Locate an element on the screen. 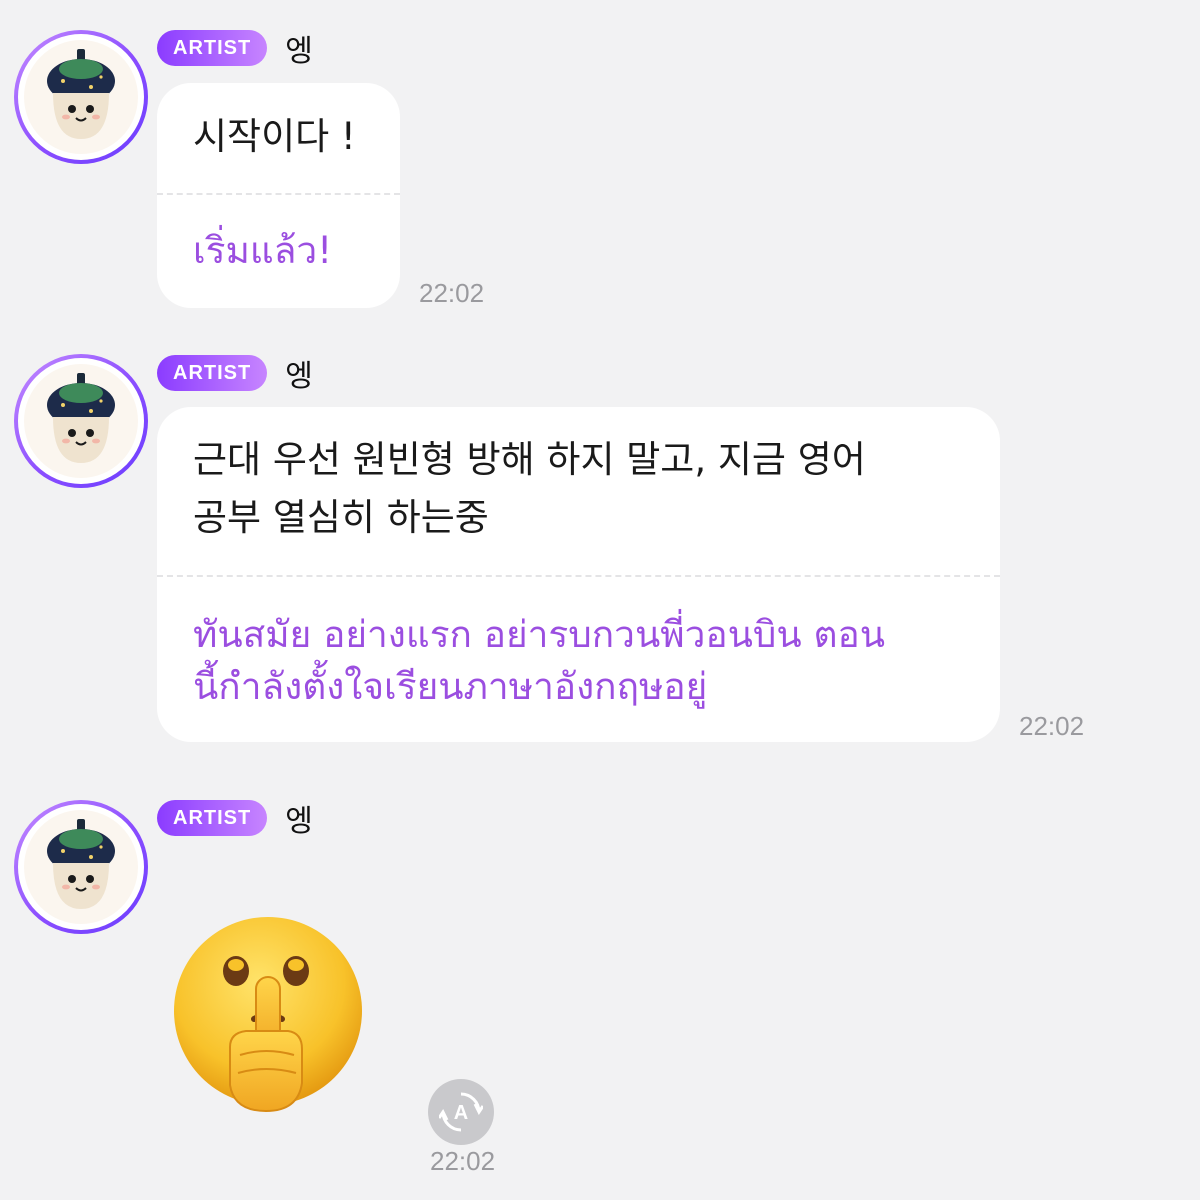 The width and height of the screenshot is (1200, 1200). original-text: 시작이다 ! is located at coordinates (278, 138).